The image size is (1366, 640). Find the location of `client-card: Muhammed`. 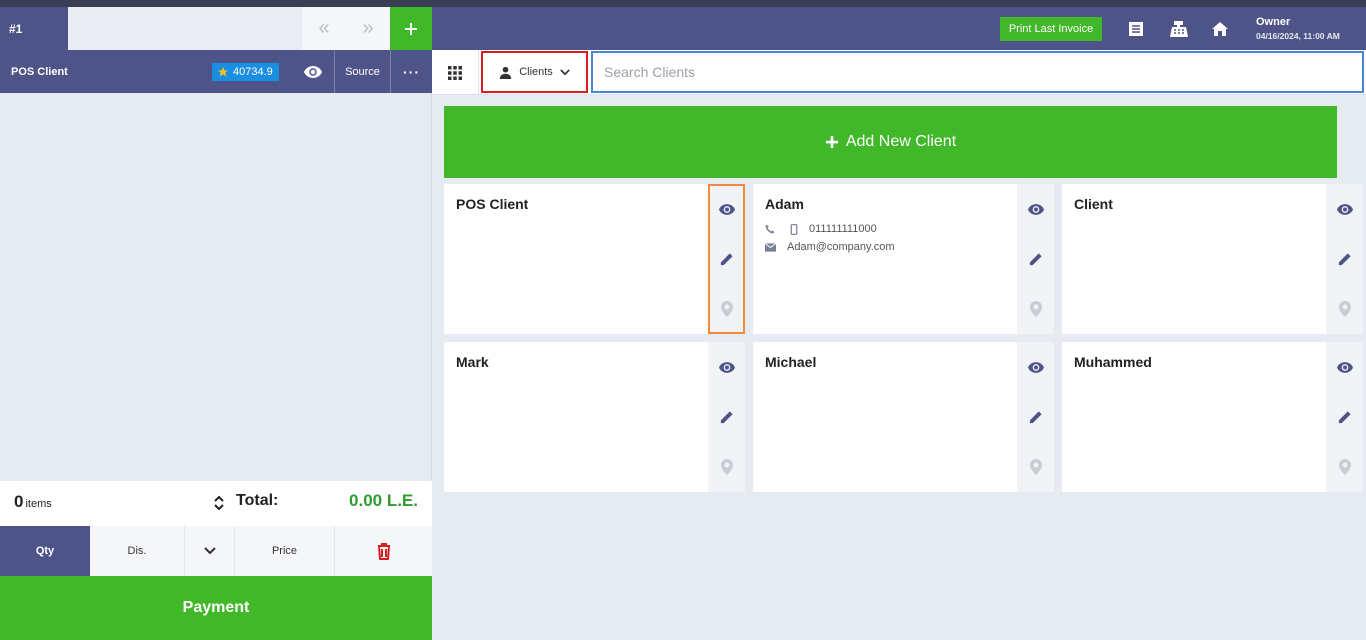

client-card: Muhammed is located at coordinates (1212, 417).